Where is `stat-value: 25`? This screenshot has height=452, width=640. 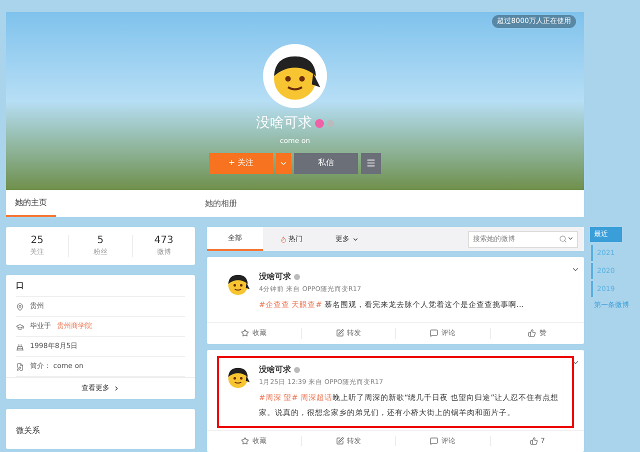 stat-value: 25 is located at coordinates (37, 240).